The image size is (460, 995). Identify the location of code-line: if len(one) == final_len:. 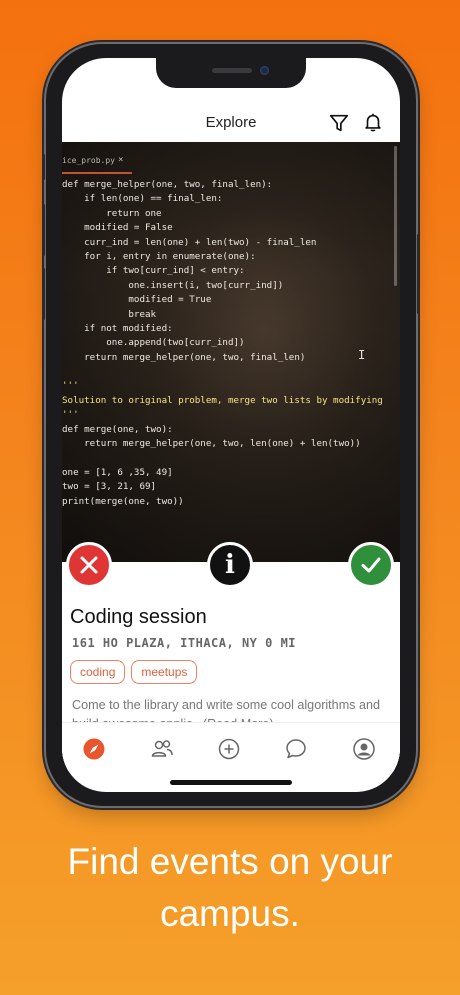
(142, 199).